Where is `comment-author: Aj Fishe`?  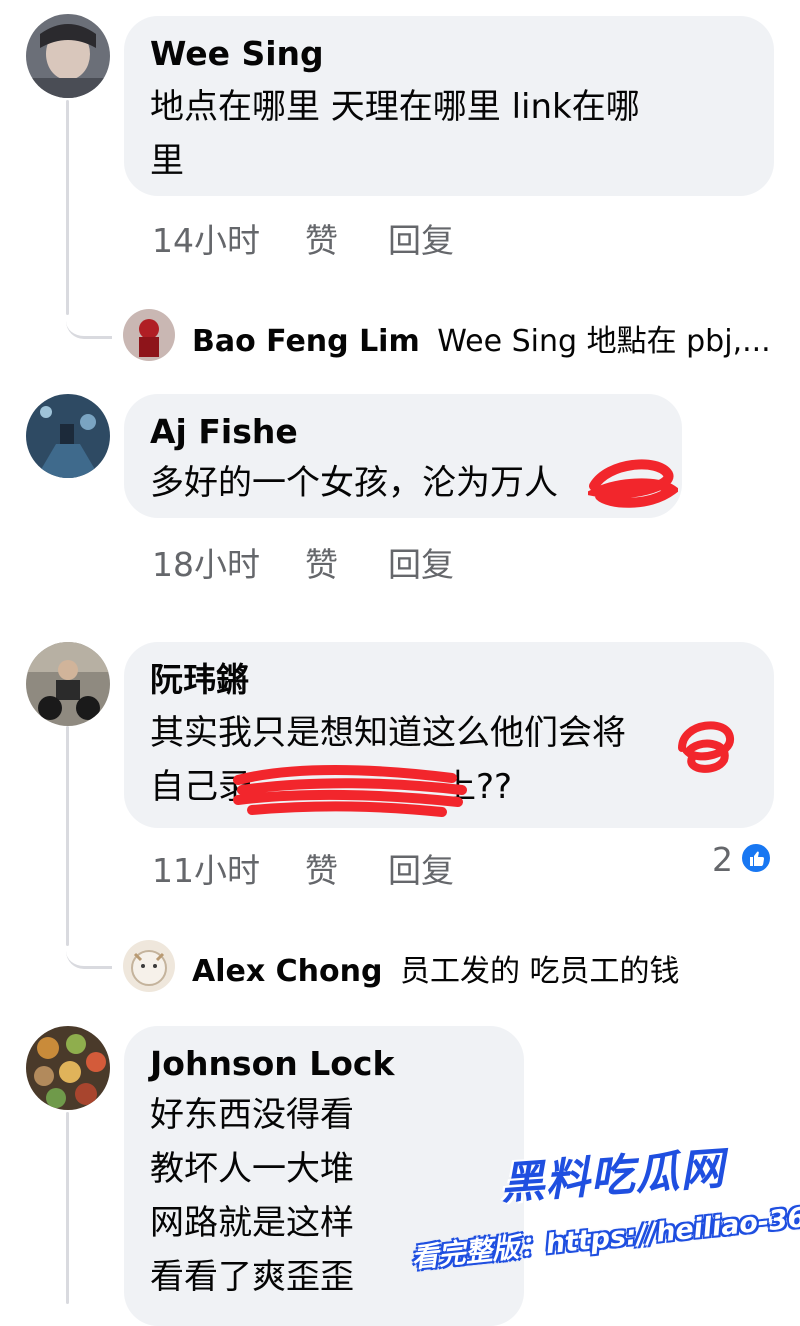 comment-author: Aj Fishe is located at coordinates (403, 432).